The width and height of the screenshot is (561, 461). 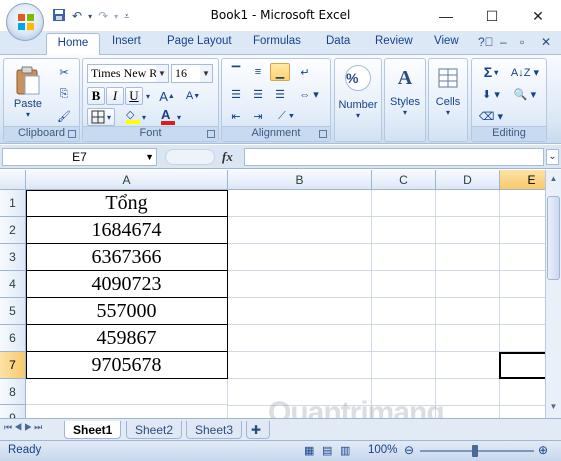 I want to click on align-center-icon: ☰, so click(x=258, y=94).